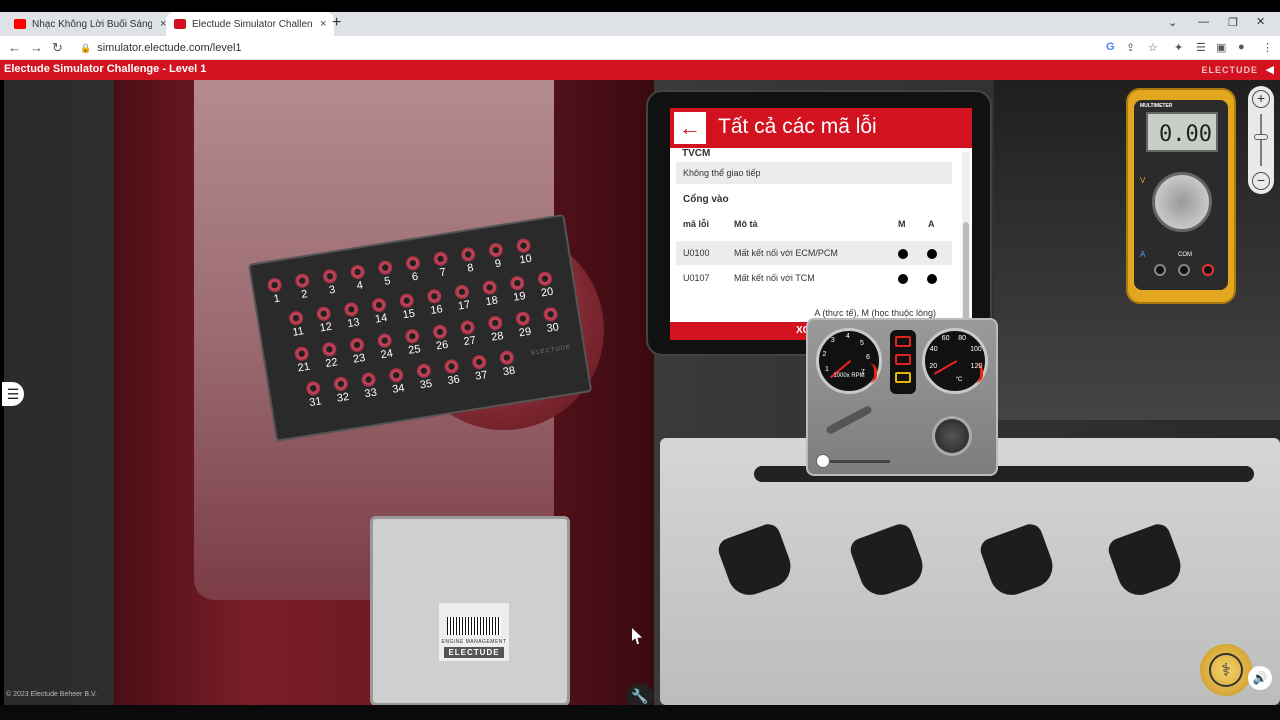 This screenshot has width=1280, height=720. I want to click on fault-desc: Mất kết nối với TCM, so click(774, 278).